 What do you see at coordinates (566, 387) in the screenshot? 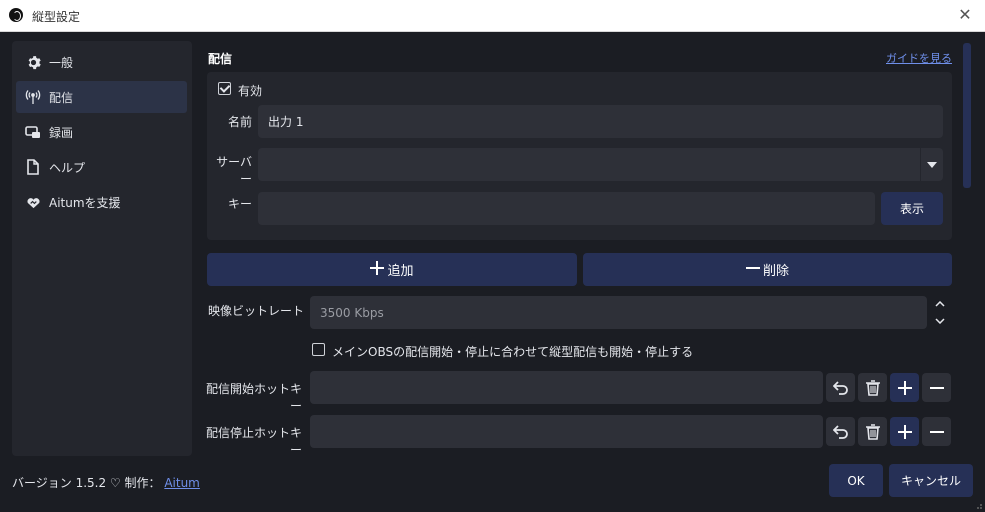
I see `start-hotkey-field` at bounding box center [566, 387].